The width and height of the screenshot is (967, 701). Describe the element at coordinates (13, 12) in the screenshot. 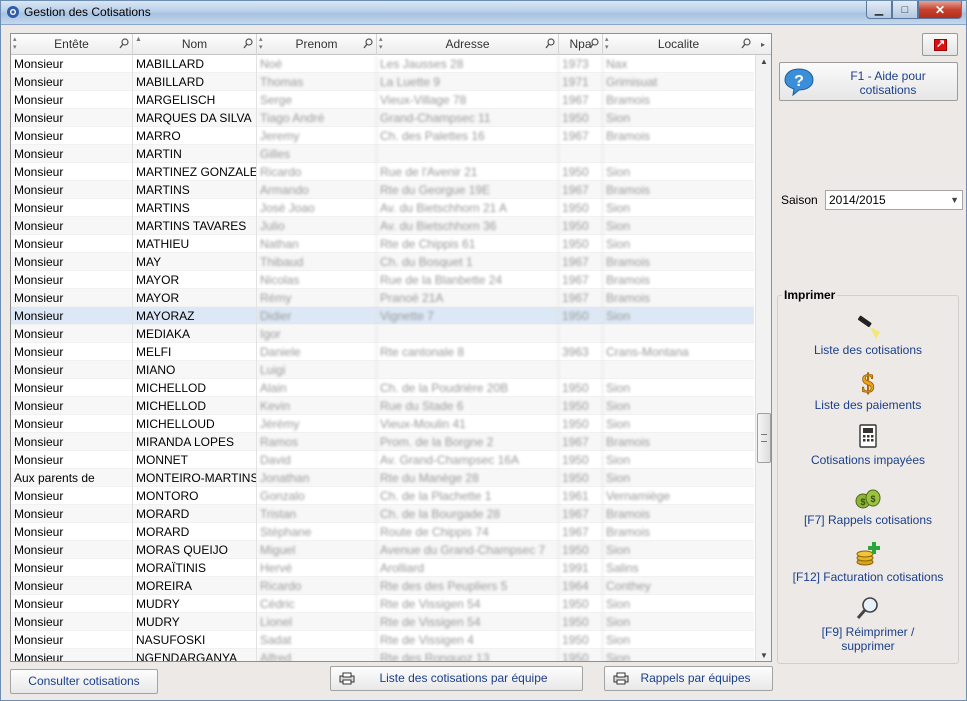

I see `app-gear-icon` at that location.